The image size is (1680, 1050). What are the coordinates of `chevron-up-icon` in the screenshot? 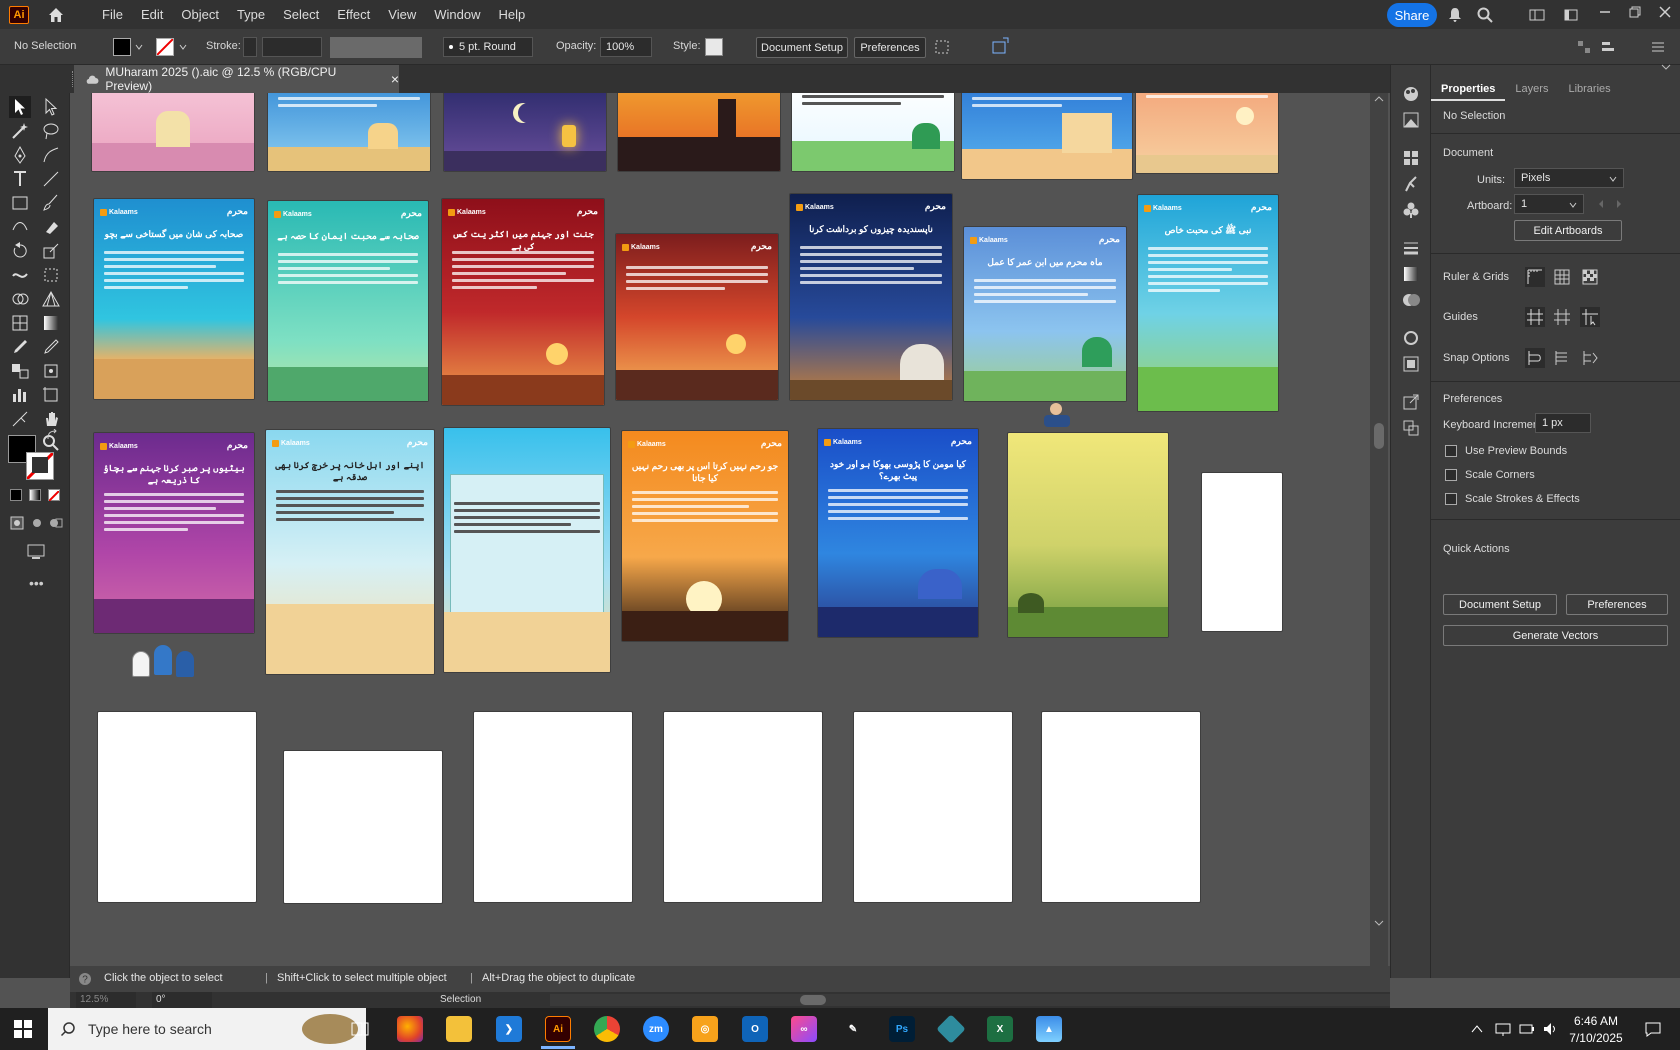 It's located at (1477, 1029).